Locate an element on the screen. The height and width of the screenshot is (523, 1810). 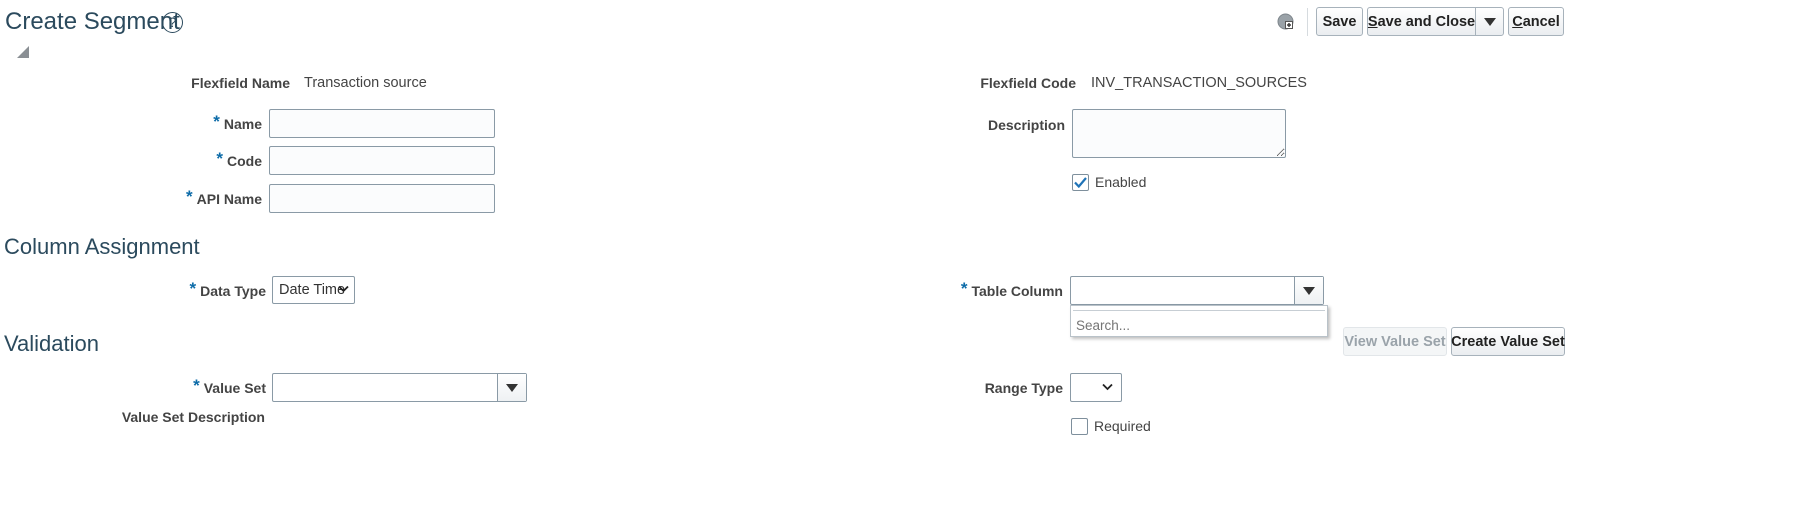
cancel-label: ancel is located at coordinates (1541, 21).